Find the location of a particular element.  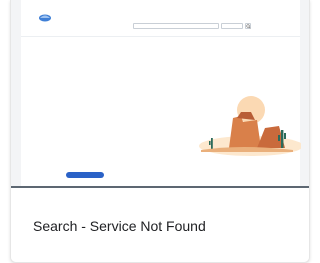

card-title: Search - Service Not Found is located at coordinates (119, 226).